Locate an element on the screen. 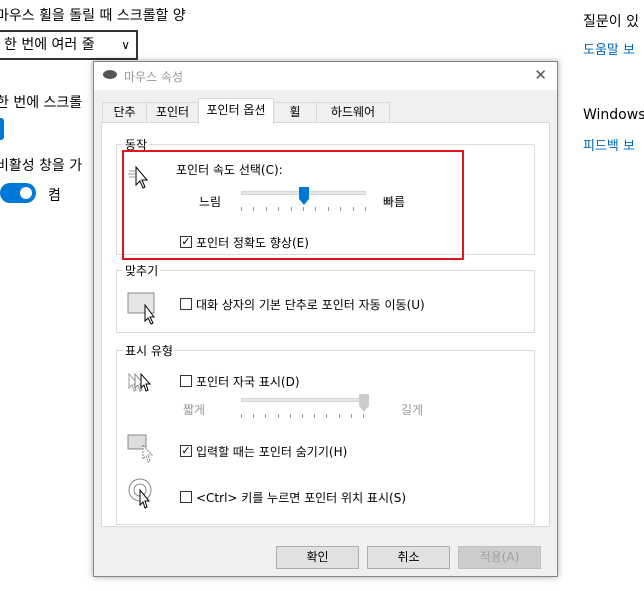 The image size is (644, 591). motion-group-label: 동작 is located at coordinates (136, 144).